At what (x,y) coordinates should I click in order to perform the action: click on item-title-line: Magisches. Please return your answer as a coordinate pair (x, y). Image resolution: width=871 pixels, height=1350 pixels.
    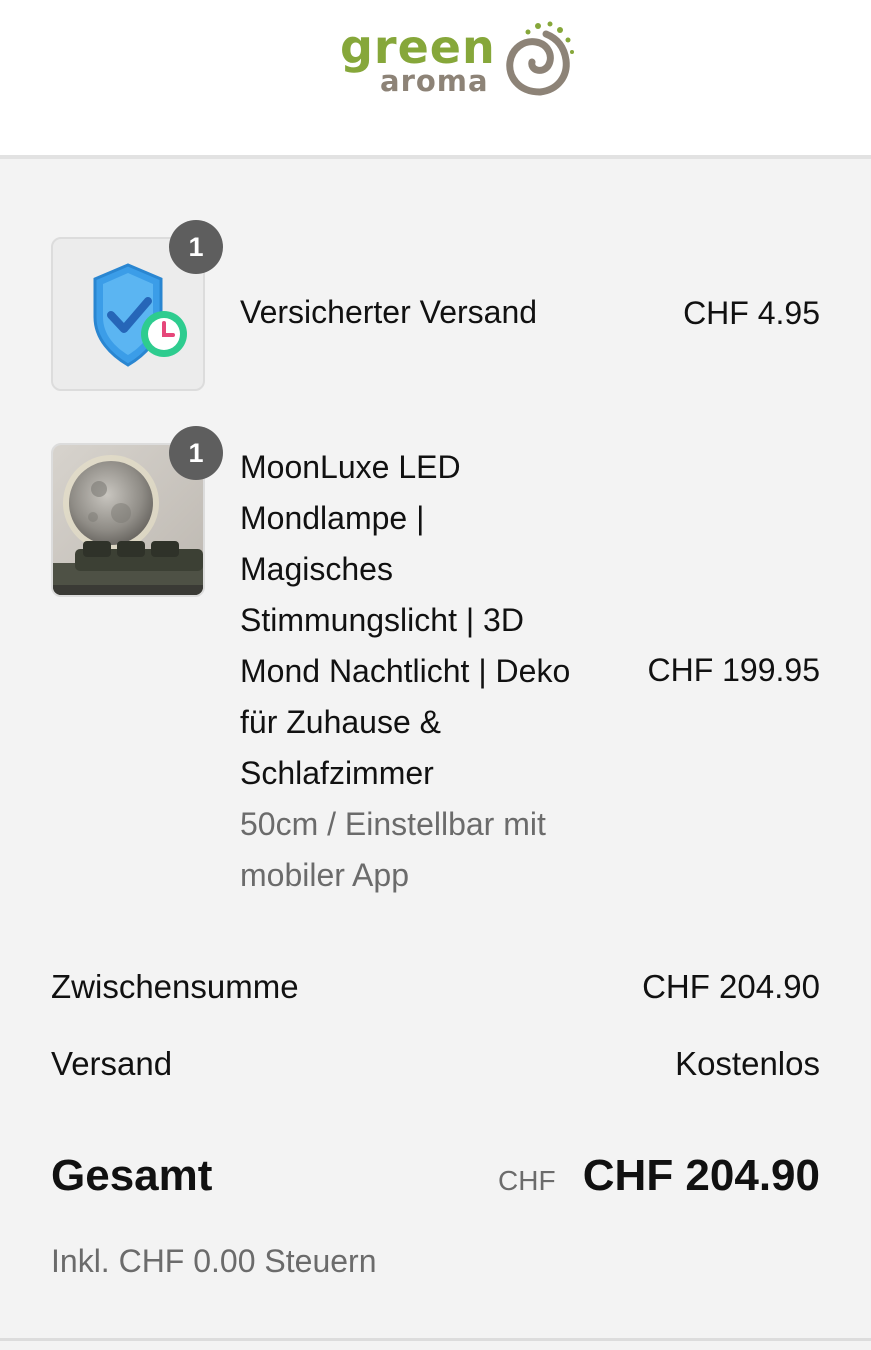
    Looking at the image, I should click on (316, 569).